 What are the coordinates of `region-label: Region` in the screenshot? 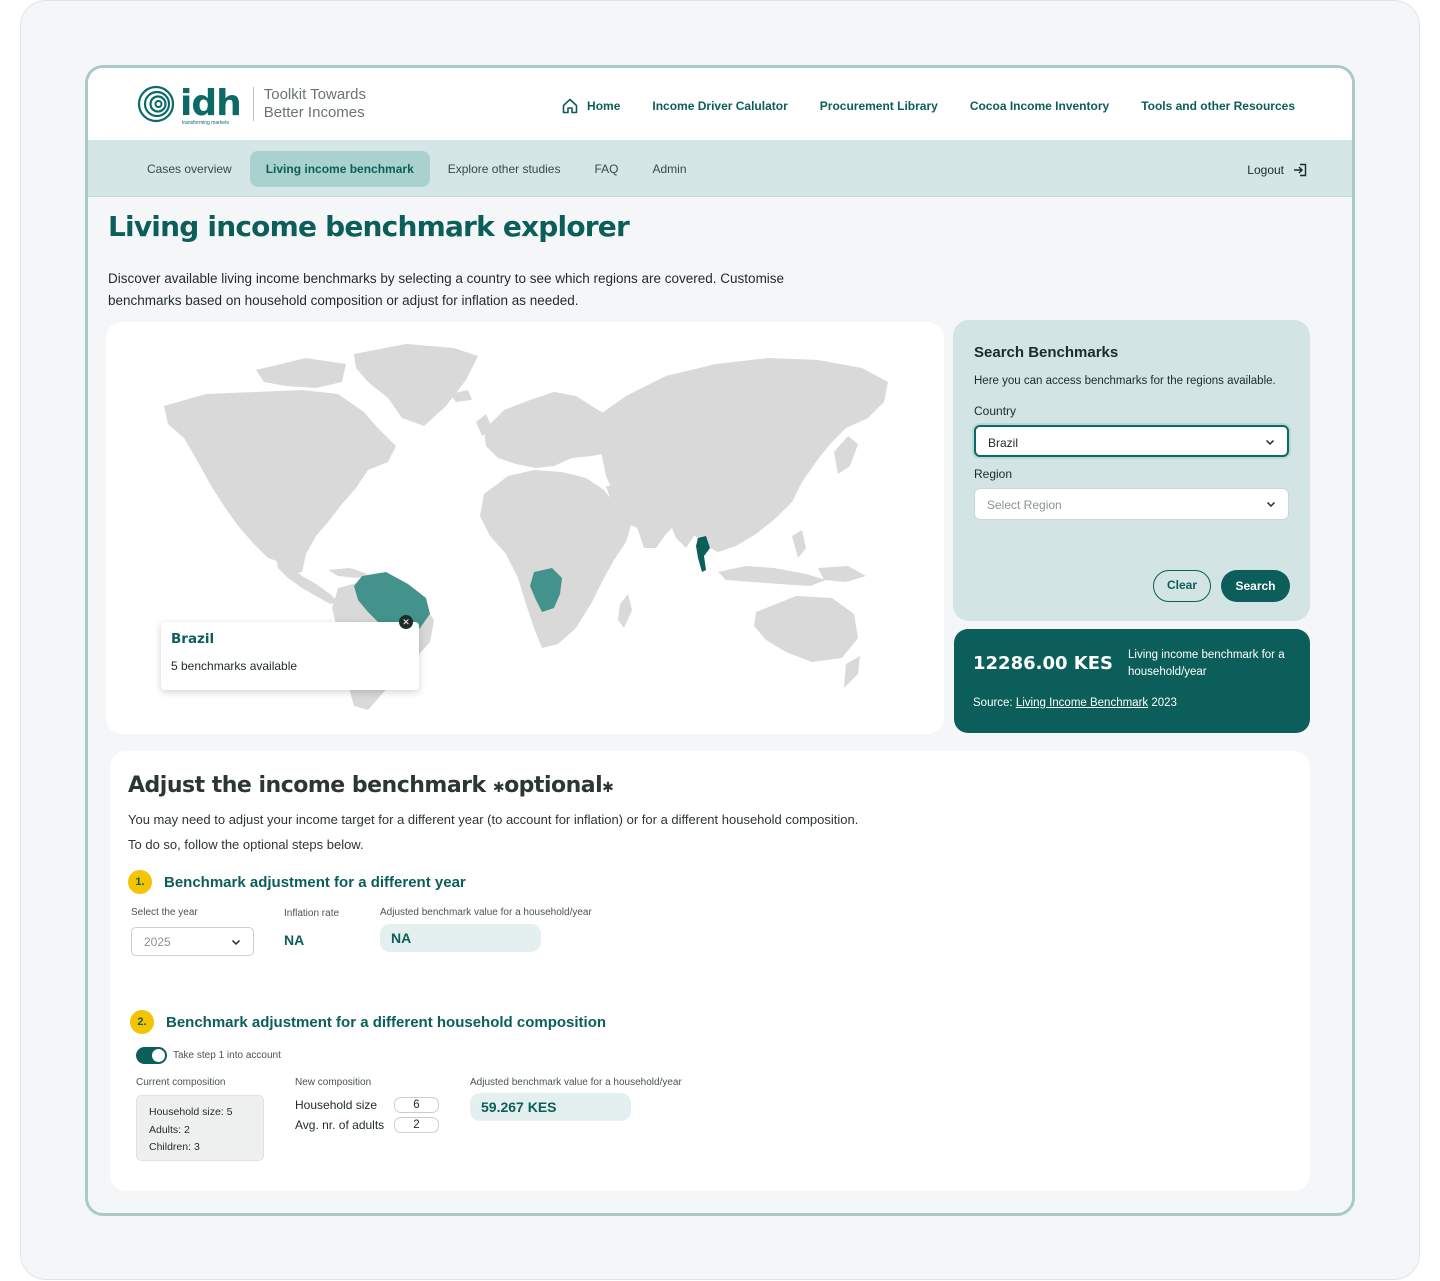 It's located at (993, 474).